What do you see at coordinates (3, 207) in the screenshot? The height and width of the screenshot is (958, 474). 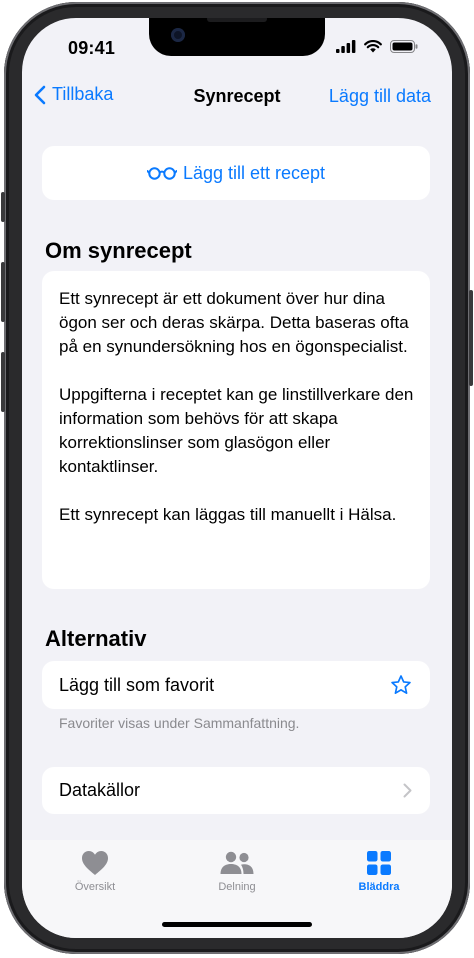 I see `action-button` at bounding box center [3, 207].